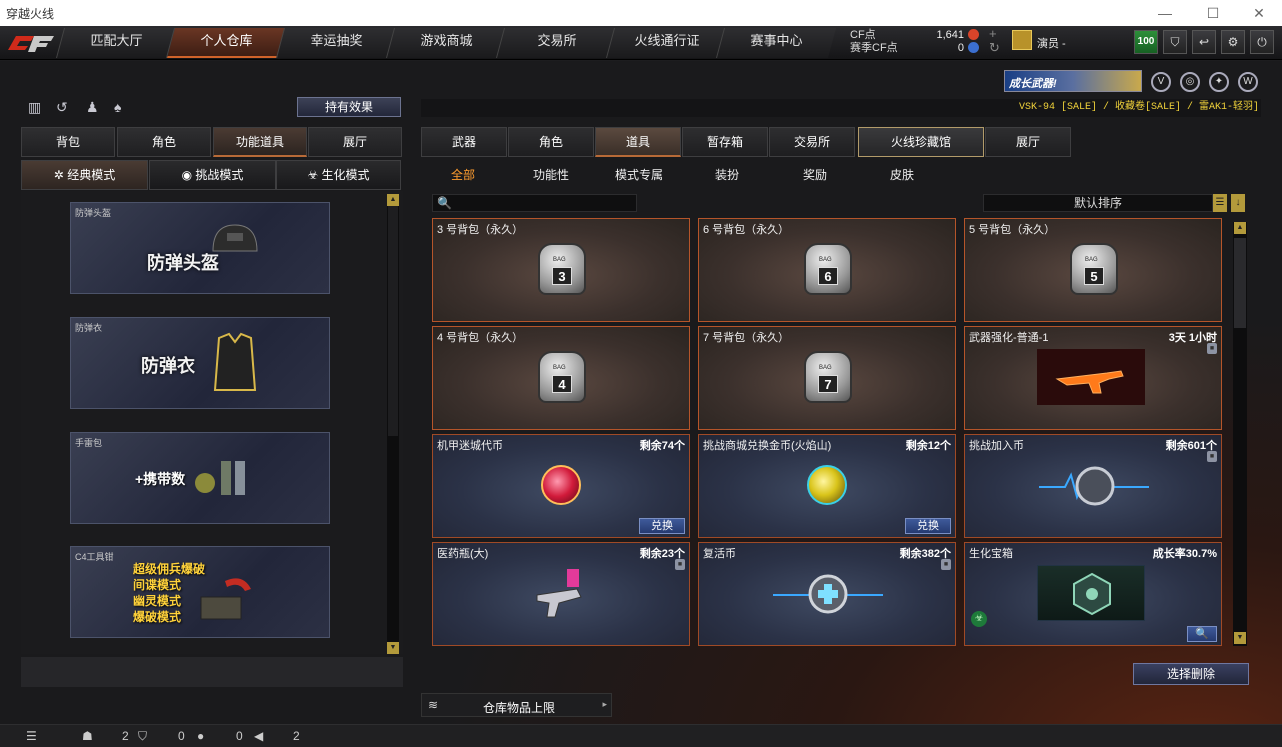 The width and height of the screenshot is (1282, 747). What do you see at coordinates (336, 43) in the screenshot?
I see `nav-tab-lucky-draw: 幸运抽奖` at bounding box center [336, 43].